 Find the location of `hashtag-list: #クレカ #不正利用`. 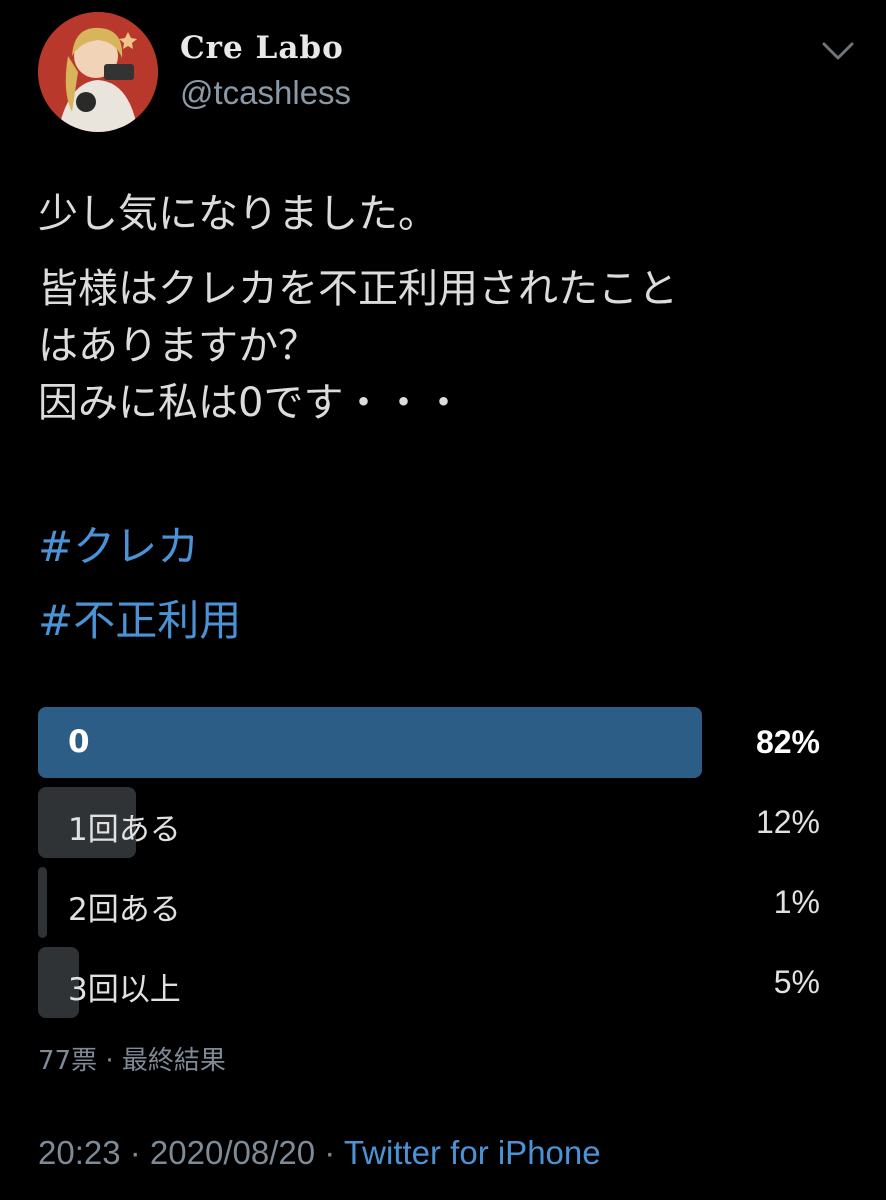

hashtag-list: #クレカ #不正利用 is located at coordinates (139, 584).